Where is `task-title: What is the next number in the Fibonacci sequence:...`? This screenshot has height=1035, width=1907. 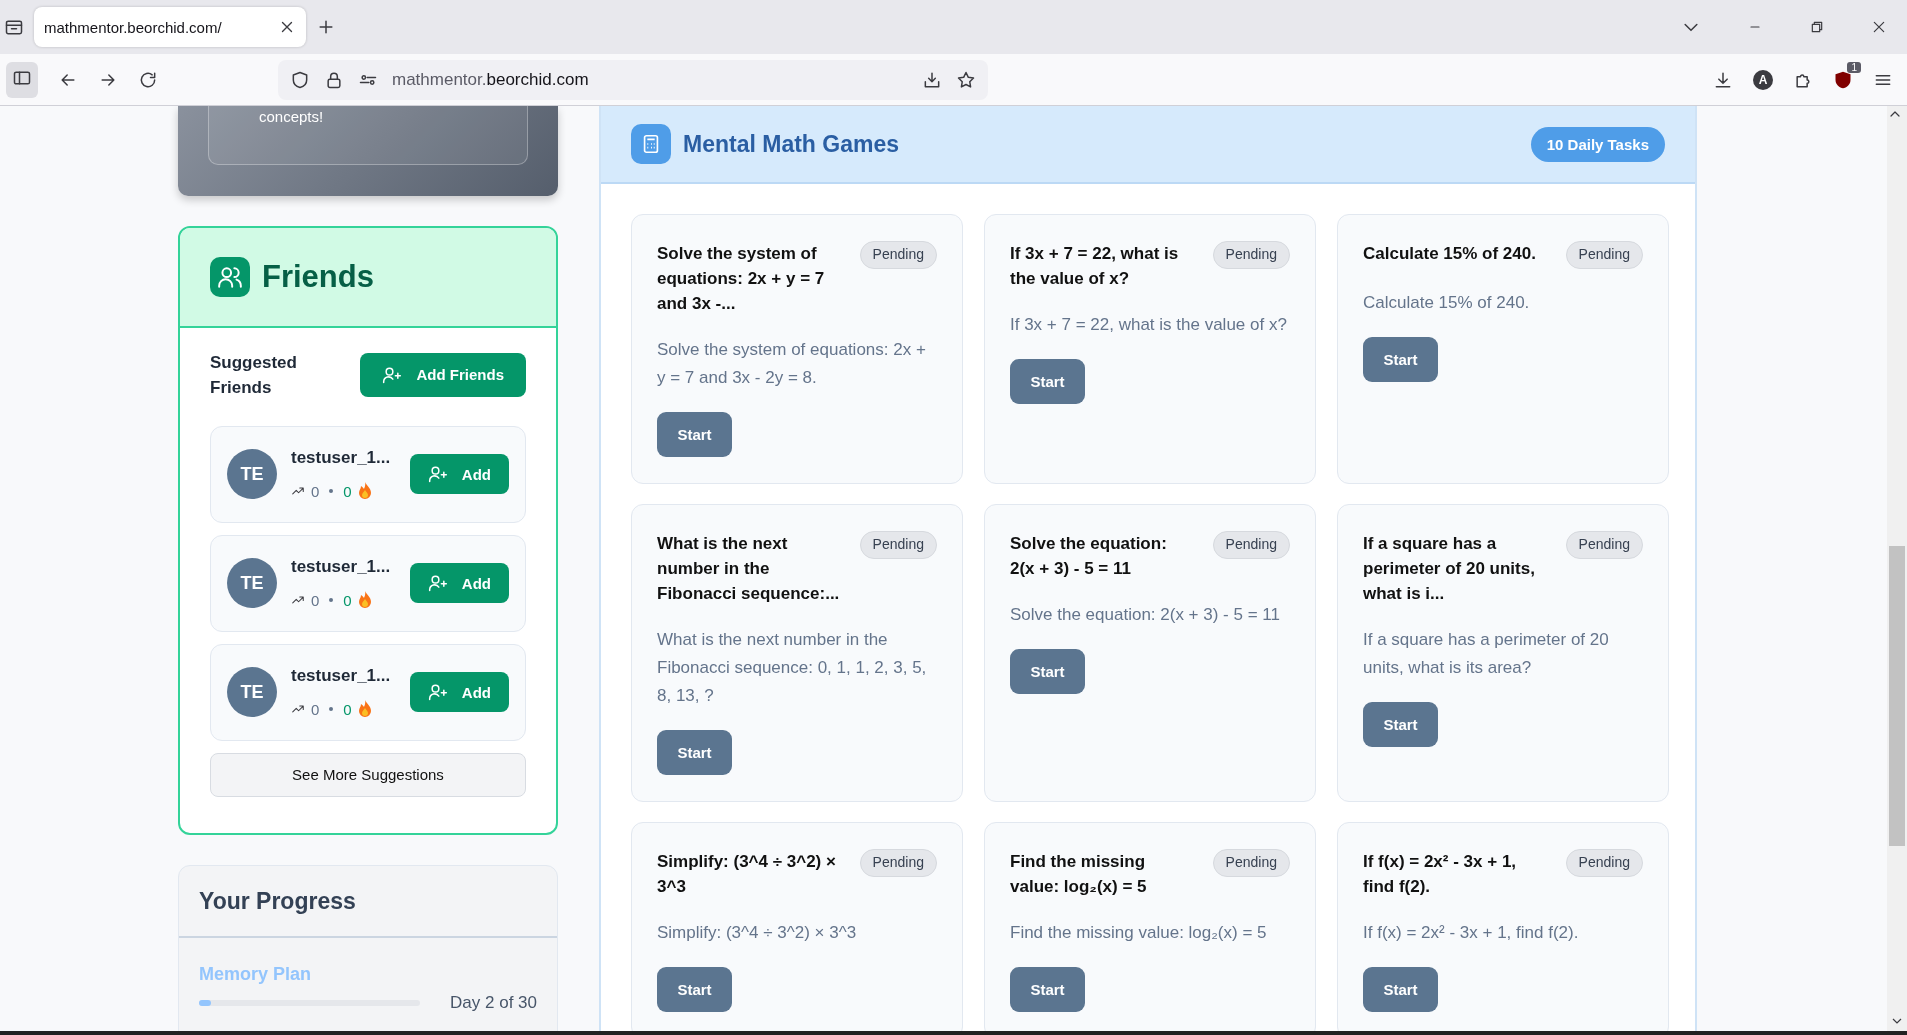
task-title: What is the next number in the Fibonacci sequence:... is located at coordinates (749, 569).